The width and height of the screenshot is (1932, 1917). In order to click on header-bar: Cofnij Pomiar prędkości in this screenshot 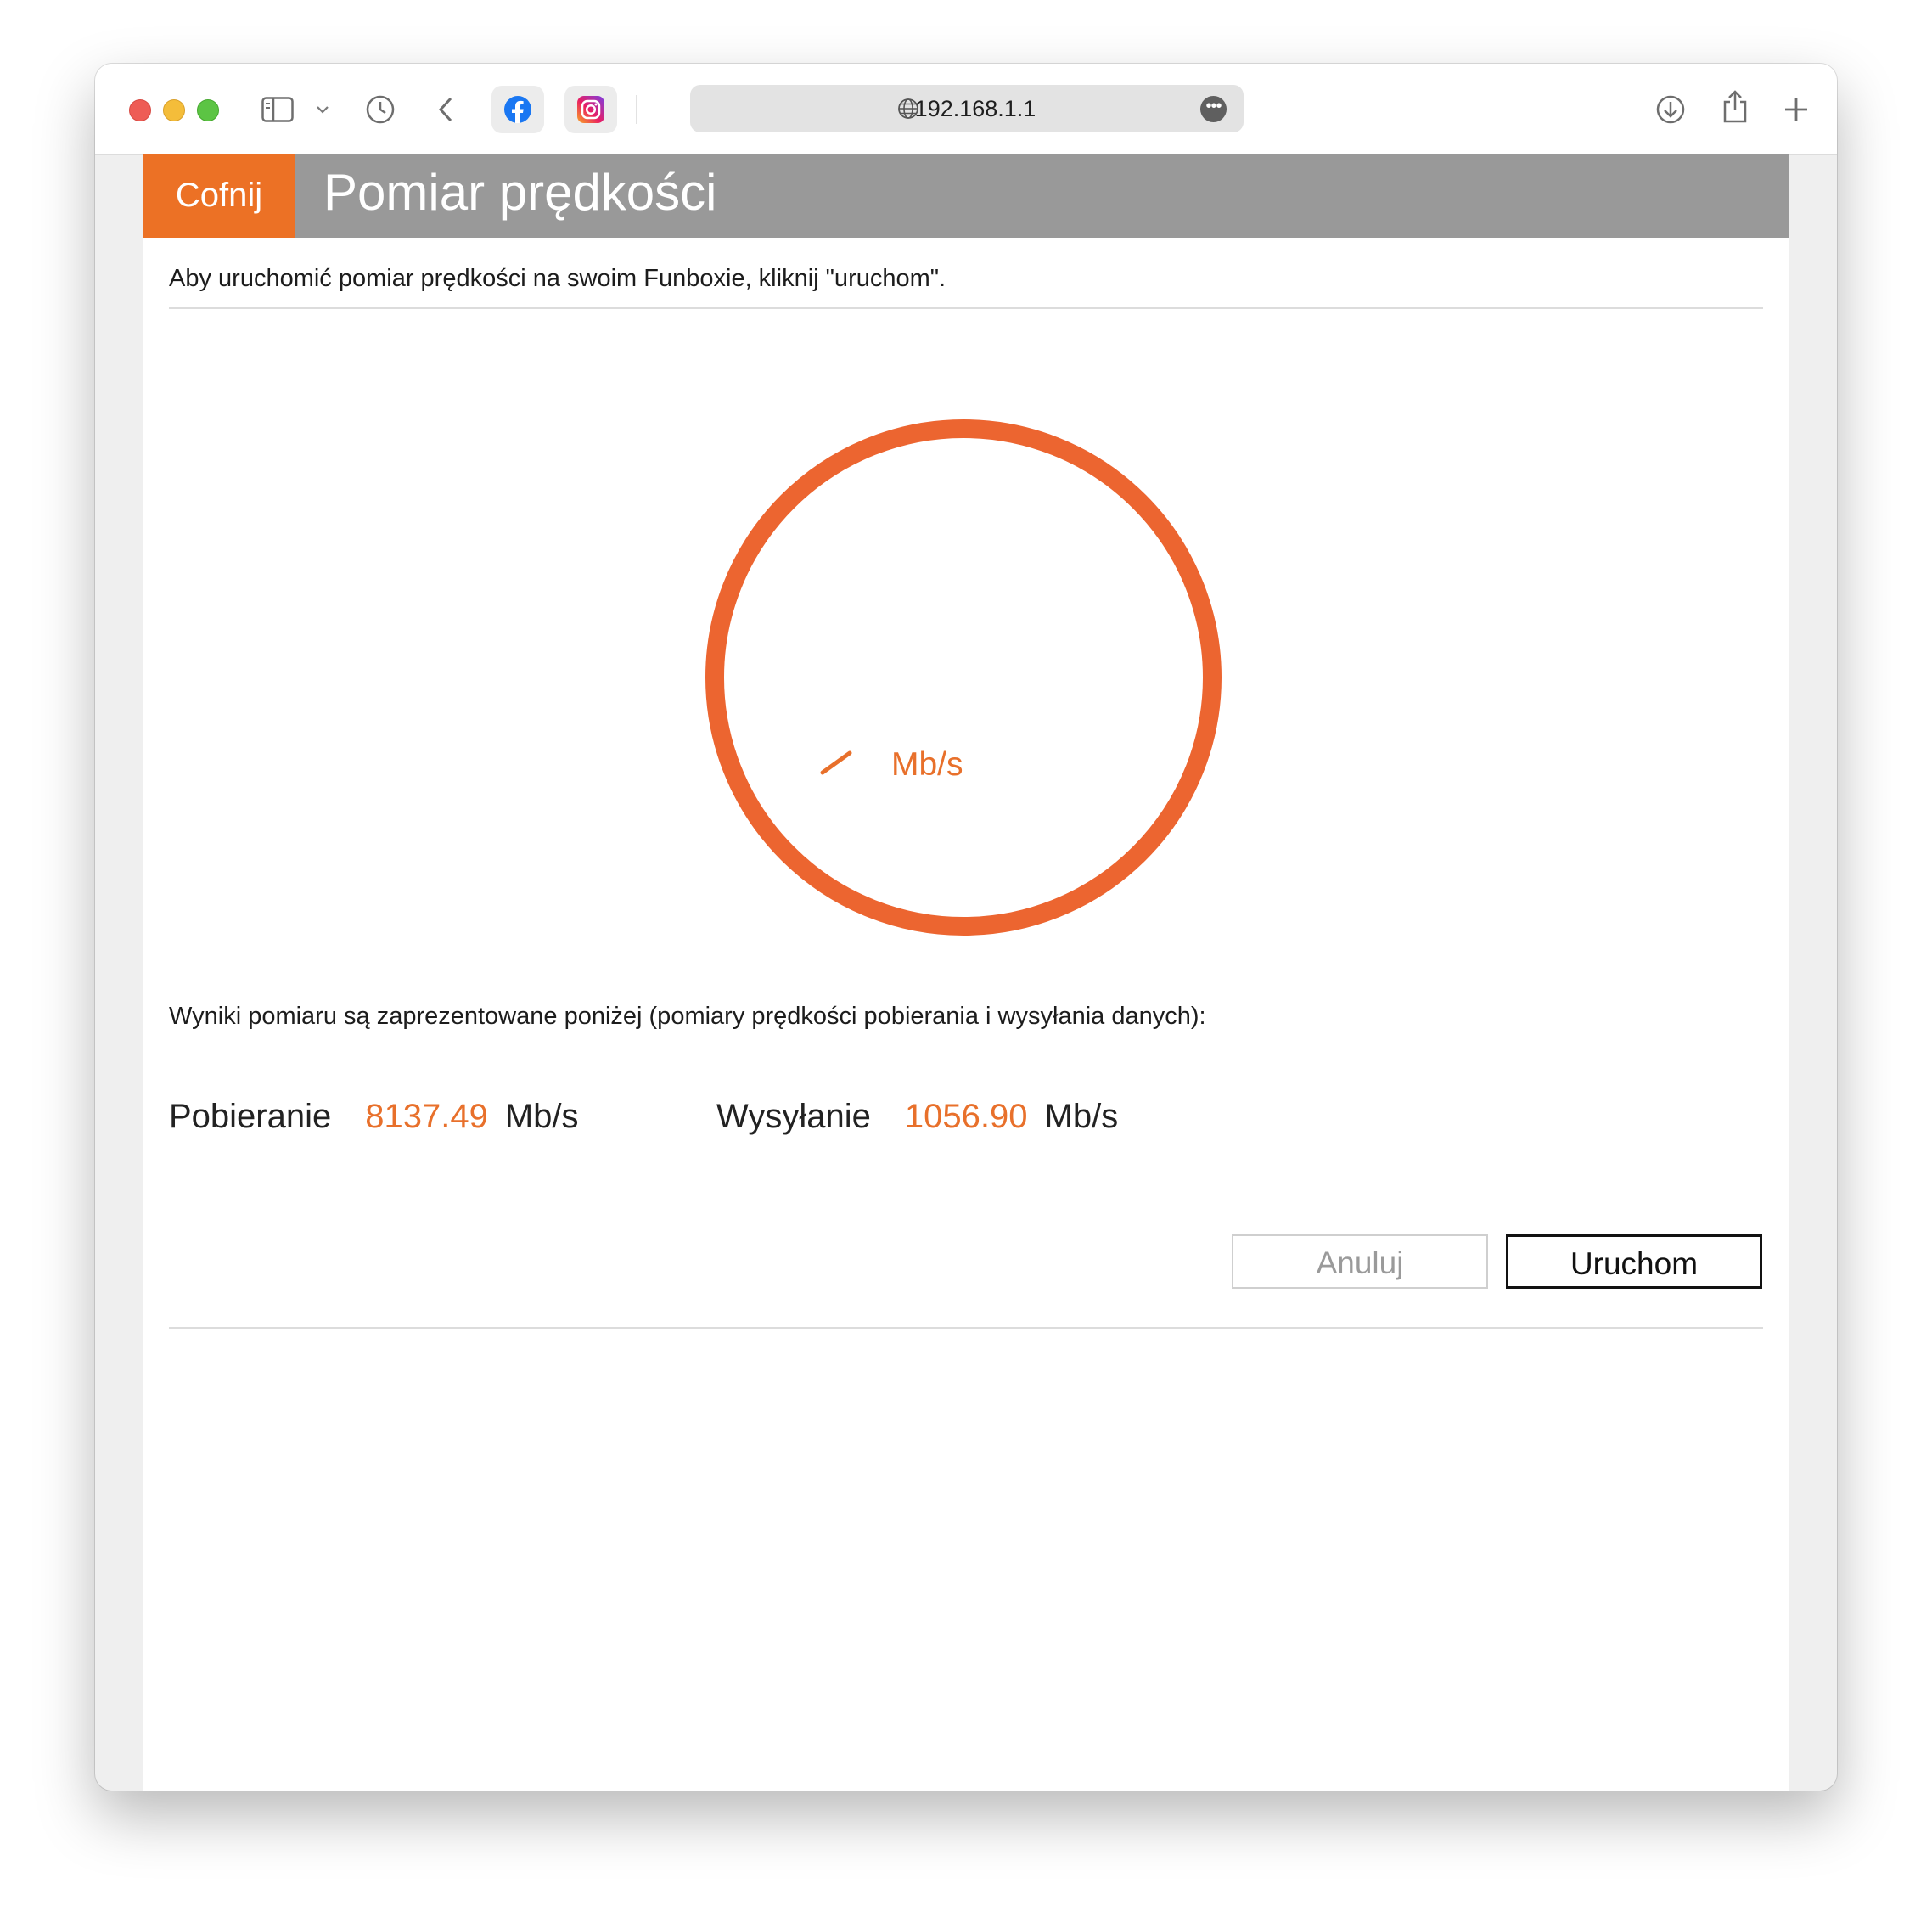, I will do `click(966, 196)`.